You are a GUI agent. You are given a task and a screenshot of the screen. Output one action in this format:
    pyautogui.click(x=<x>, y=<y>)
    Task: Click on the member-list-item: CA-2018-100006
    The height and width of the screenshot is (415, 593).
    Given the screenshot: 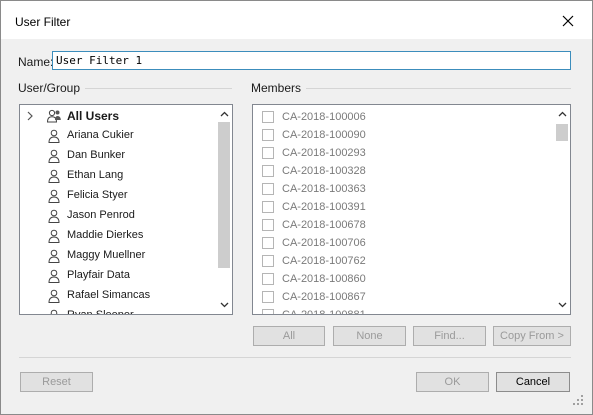 What is the action you would take?
    pyautogui.click(x=398, y=118)
    